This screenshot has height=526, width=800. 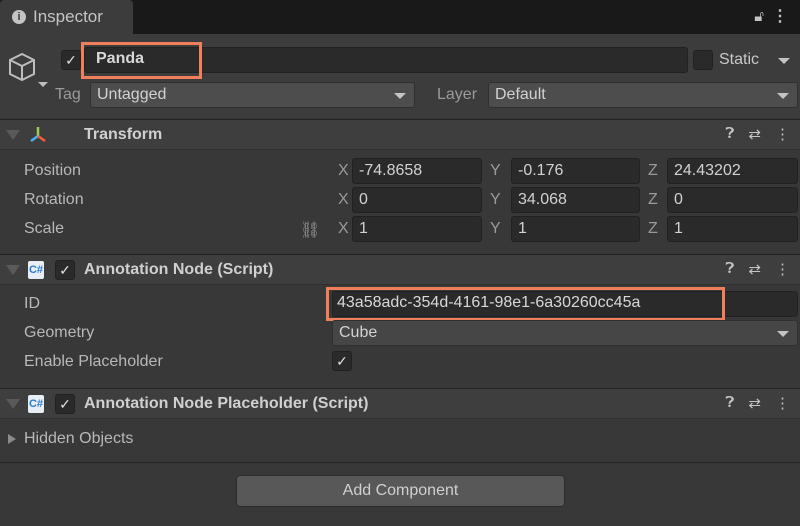 I want to click on cube-icon, so click(x=28, y=72).